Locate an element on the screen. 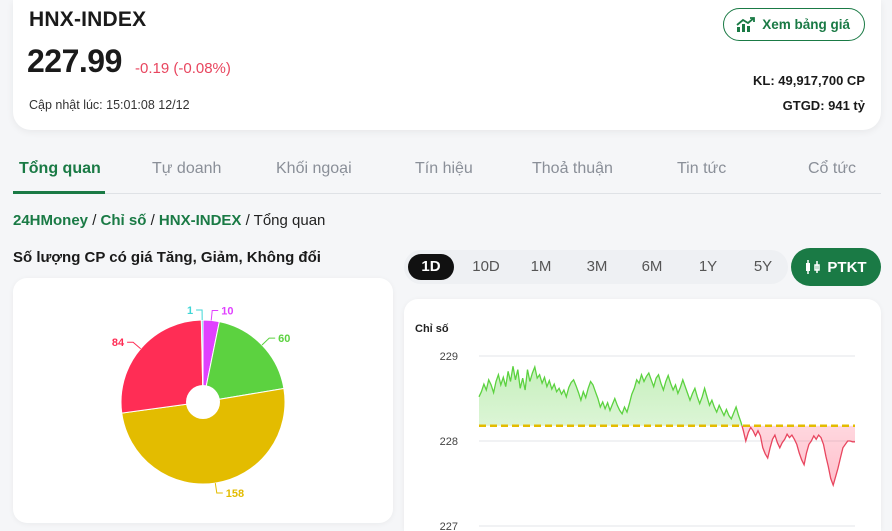 Image resolution: width=892 pixels, height=531 pixels. pie-label-down: 84 is located at coordinates (118, 343).